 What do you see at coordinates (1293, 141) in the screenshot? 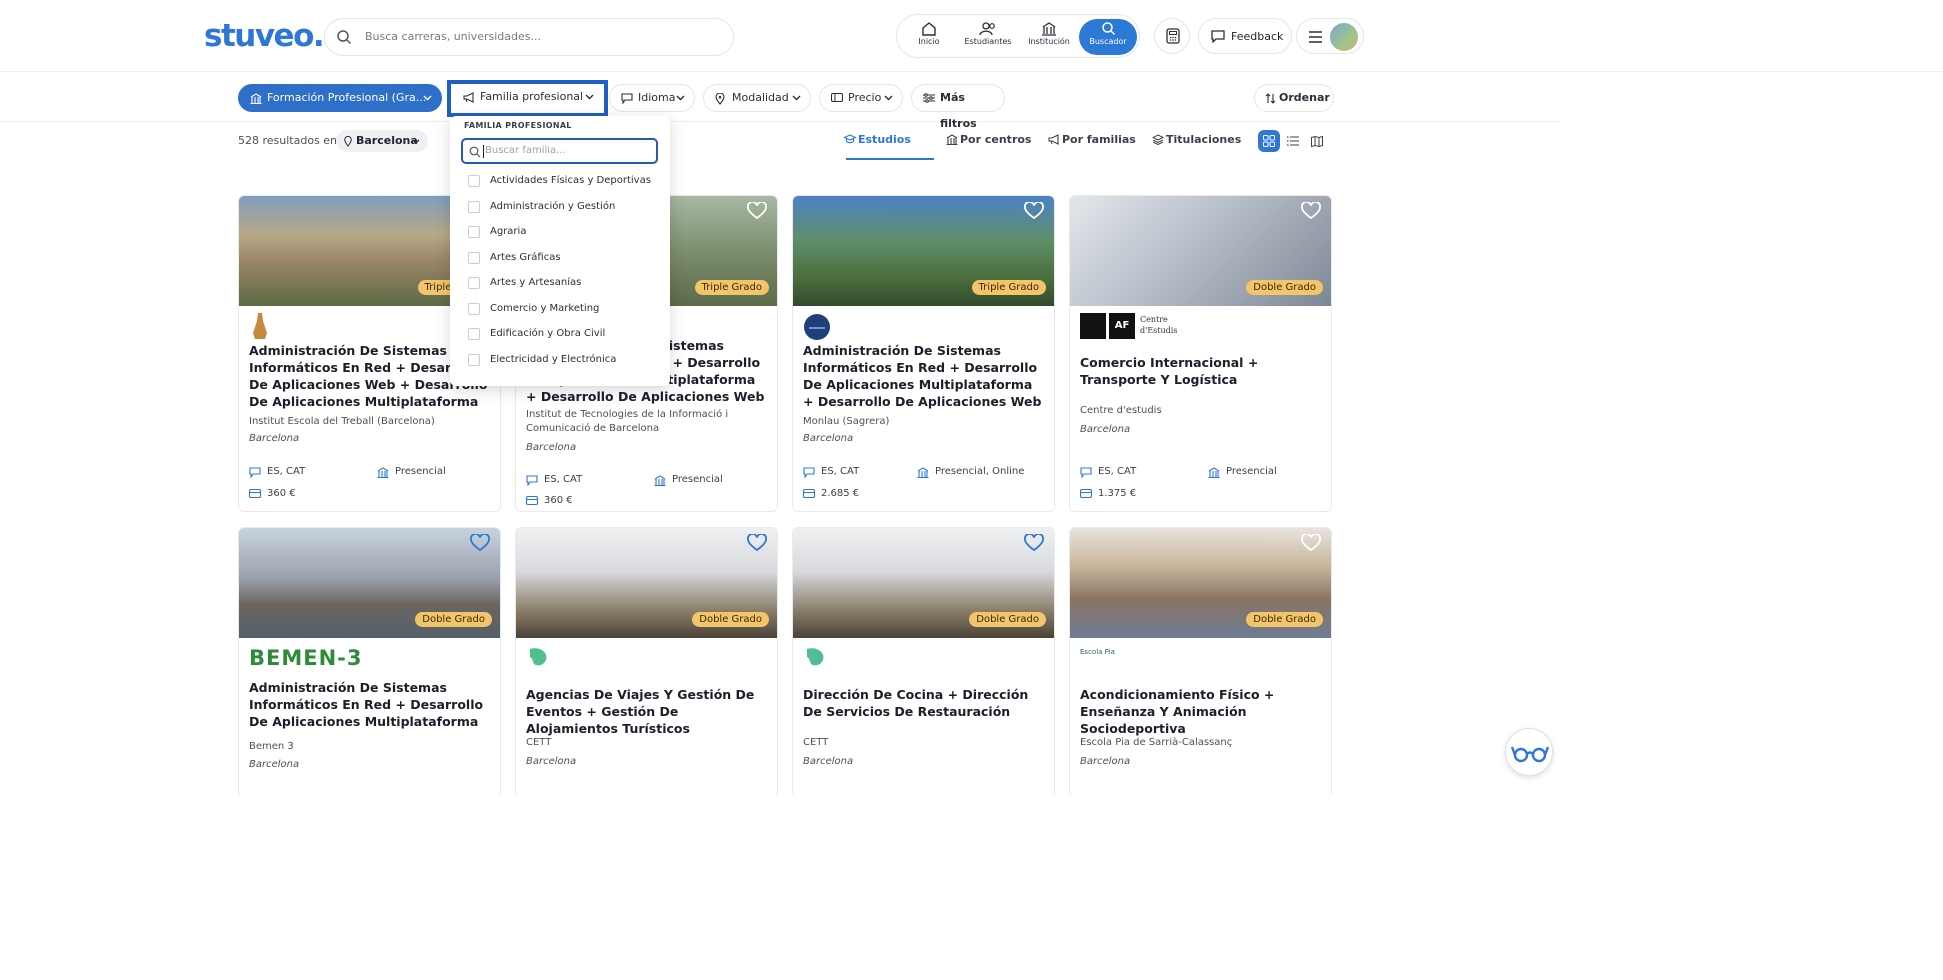
I see `list-view-button` at bounding box center [1293, 141].